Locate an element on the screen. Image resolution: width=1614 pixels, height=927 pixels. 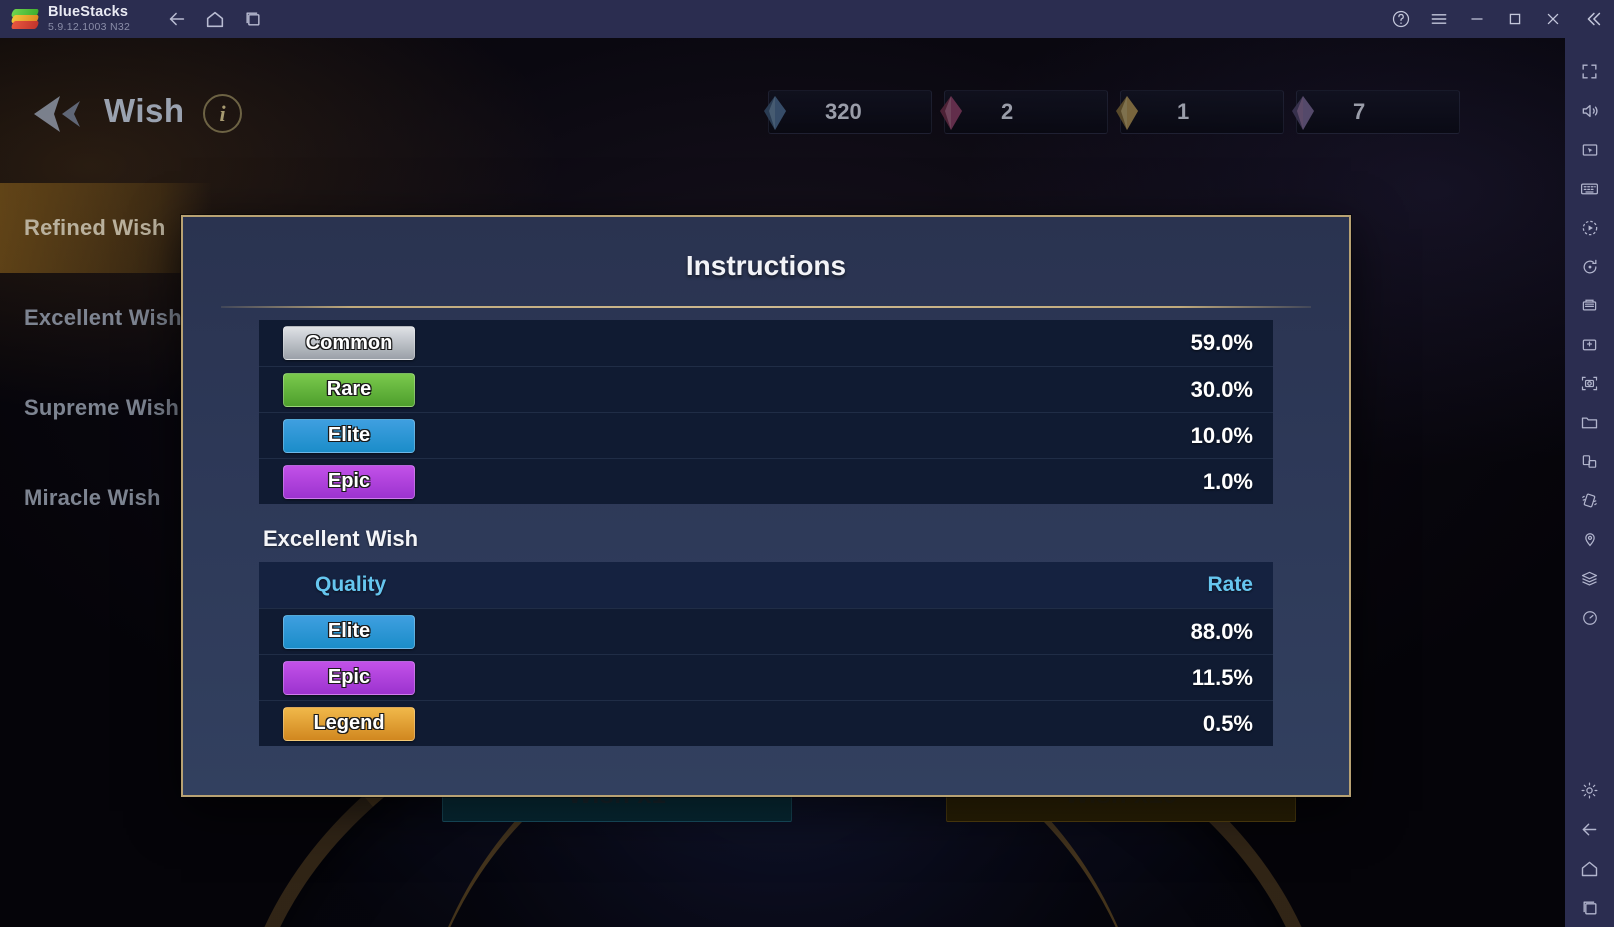
bluestacks-version: 5.9.12.1003 N32 is located at coordinates (89, 27).